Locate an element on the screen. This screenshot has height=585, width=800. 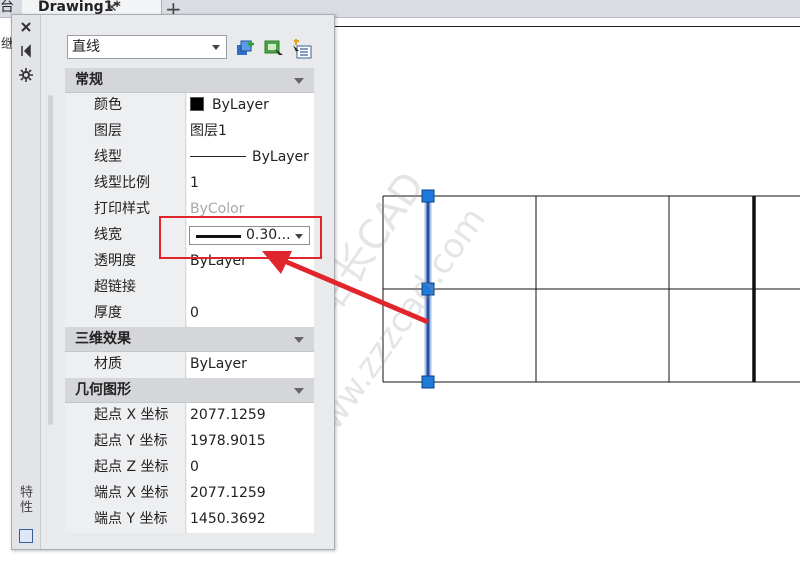
arrow-shaft is located at coordinates (355, 291).